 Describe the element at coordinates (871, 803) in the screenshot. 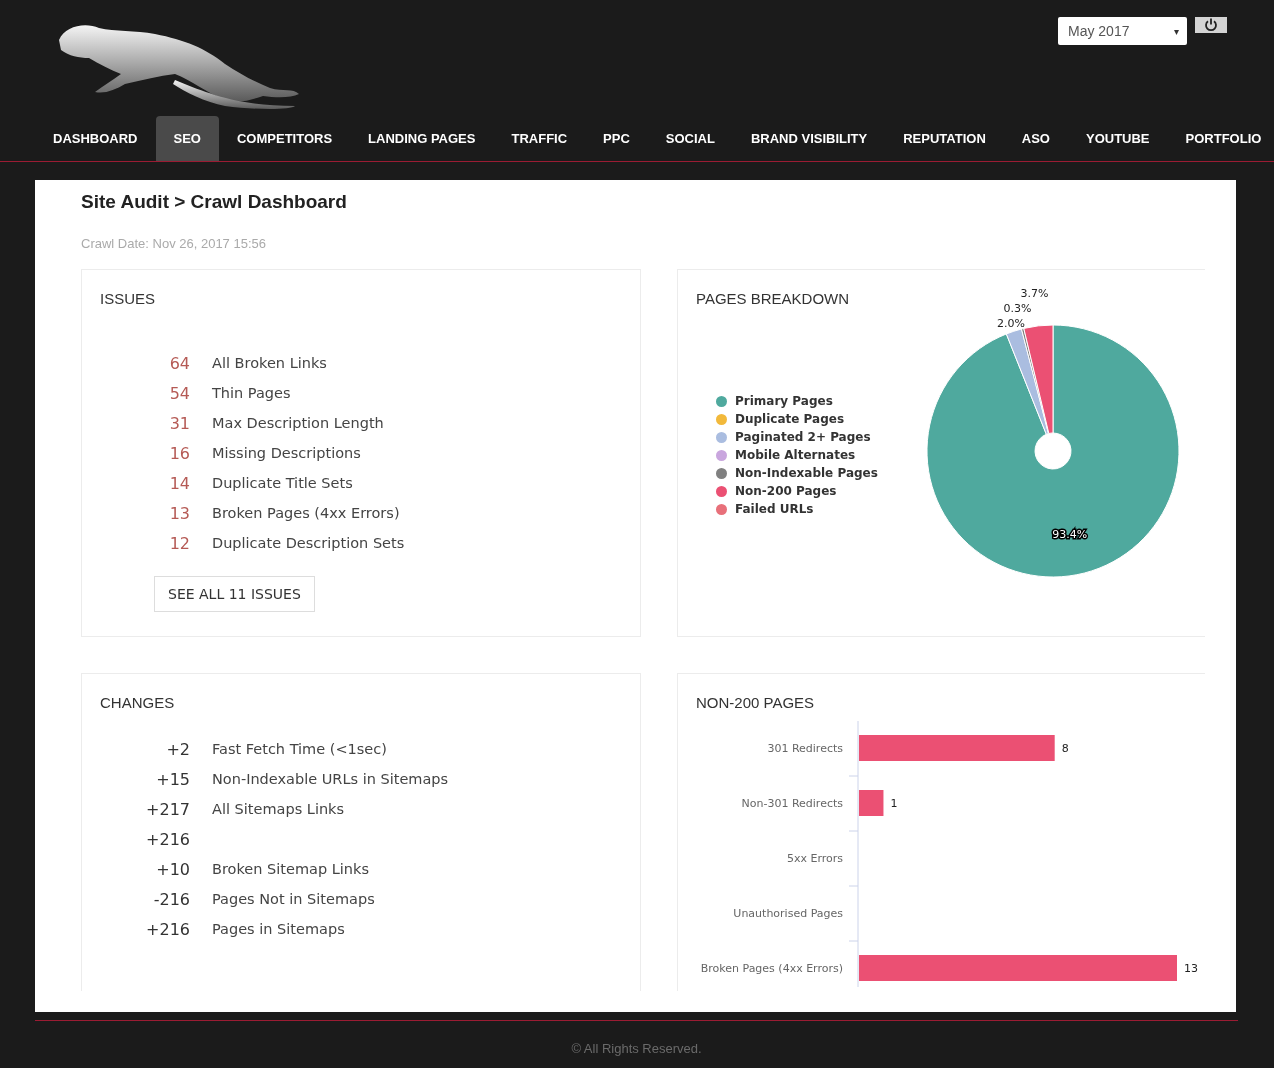

I see `bar` at that location.